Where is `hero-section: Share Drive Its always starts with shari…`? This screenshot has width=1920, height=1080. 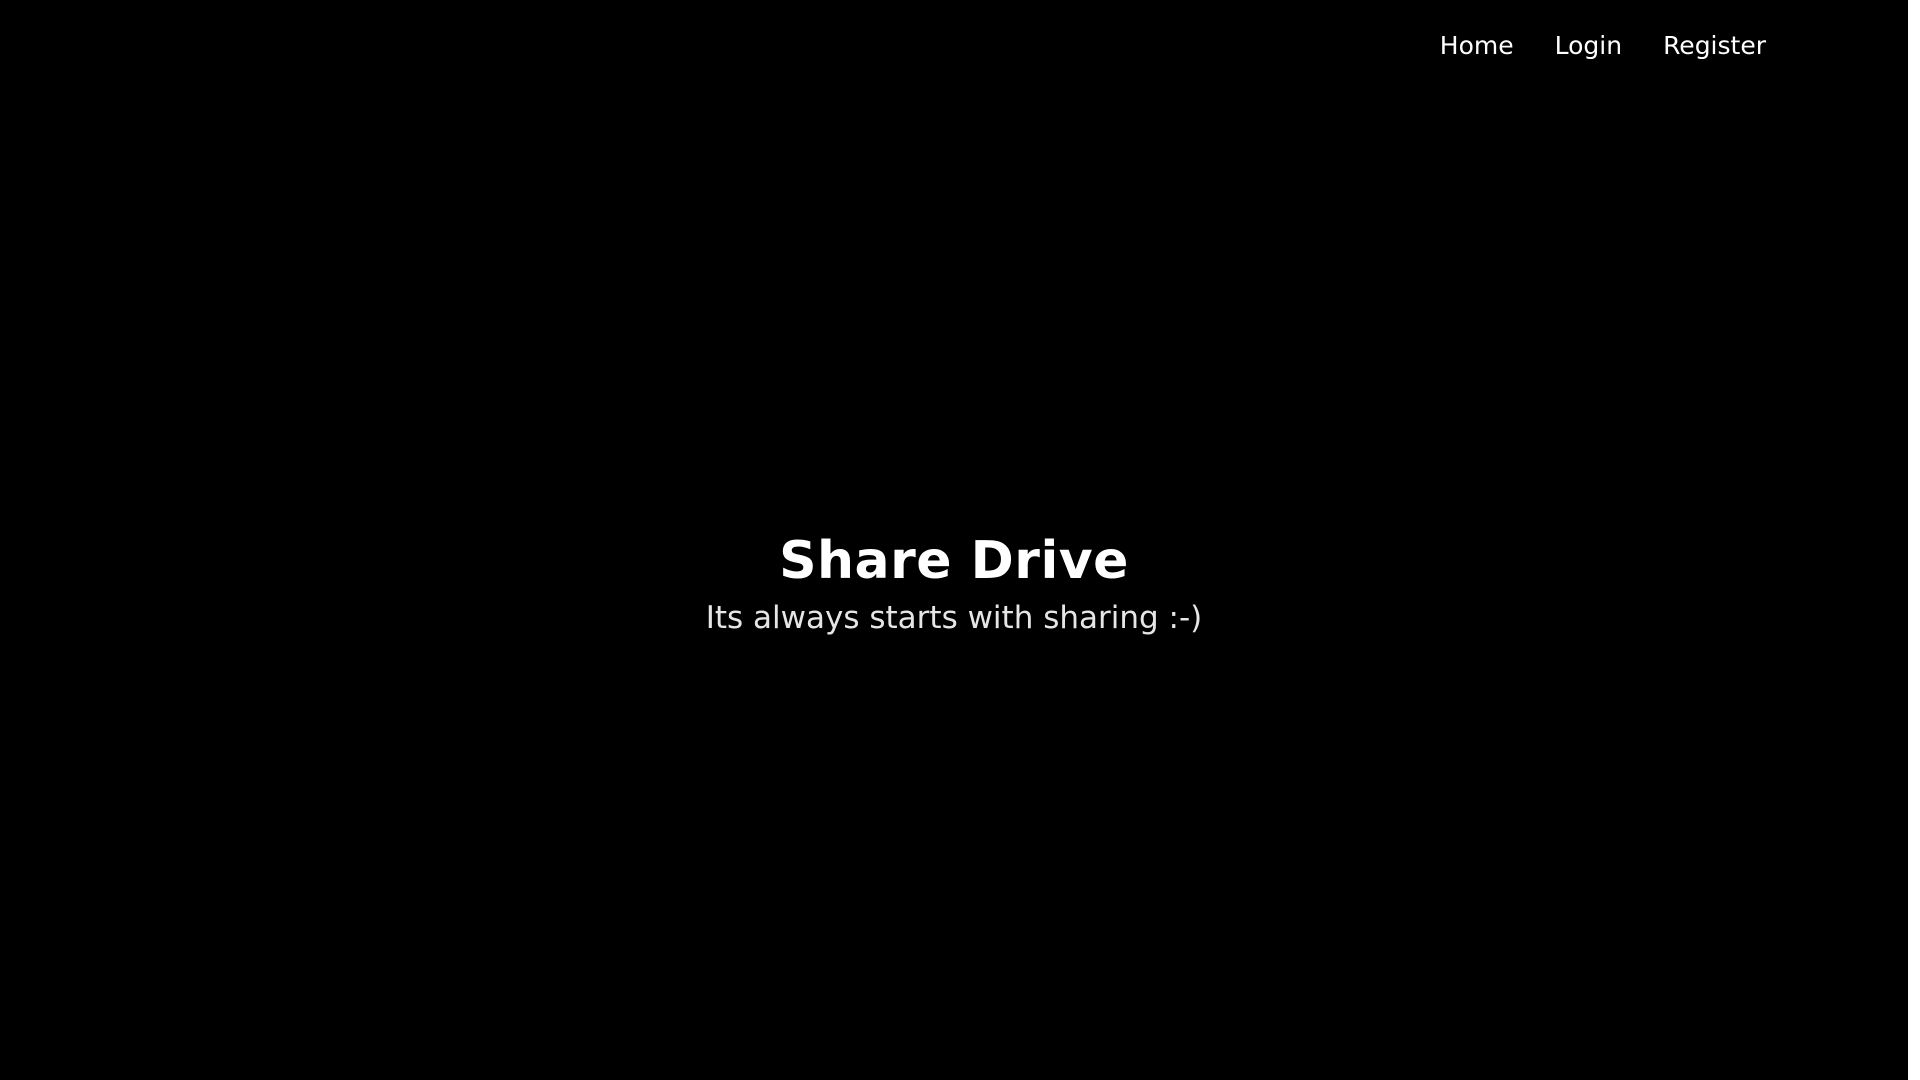 hero-section: Share Drive Its always starts with shari… is located at coordinates (954, 583).